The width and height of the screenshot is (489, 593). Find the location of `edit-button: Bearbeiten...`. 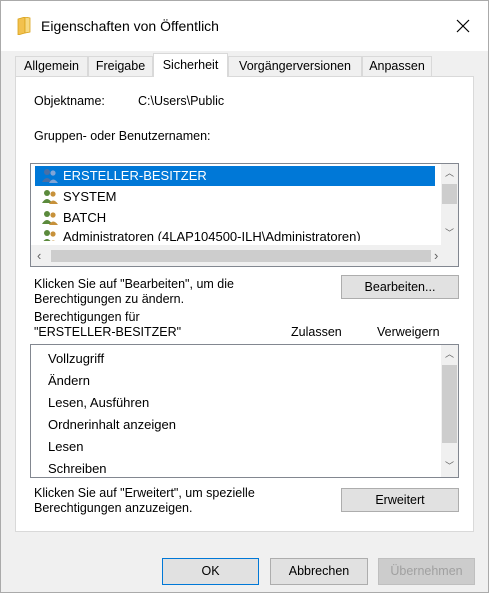

edit-button: Bearbeiten... is located at coordinates (400, 287).